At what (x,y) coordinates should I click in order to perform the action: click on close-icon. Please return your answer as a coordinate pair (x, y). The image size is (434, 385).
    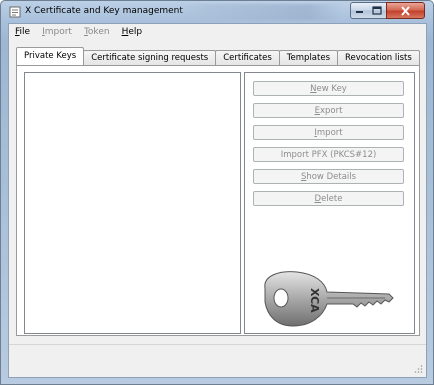
    Looking at the image, I should click on (405, 10).